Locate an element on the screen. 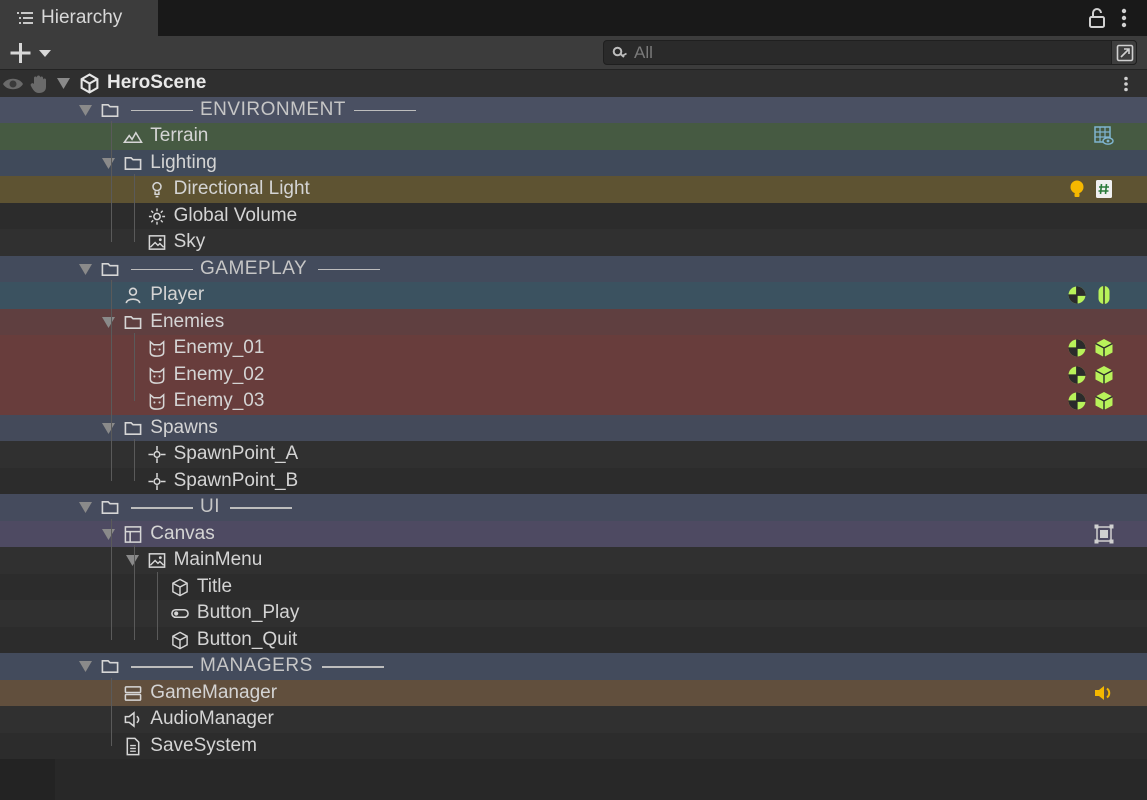  hierarchy-item-enemy-03: Enemy_03 is located at coordinates (573, 401).